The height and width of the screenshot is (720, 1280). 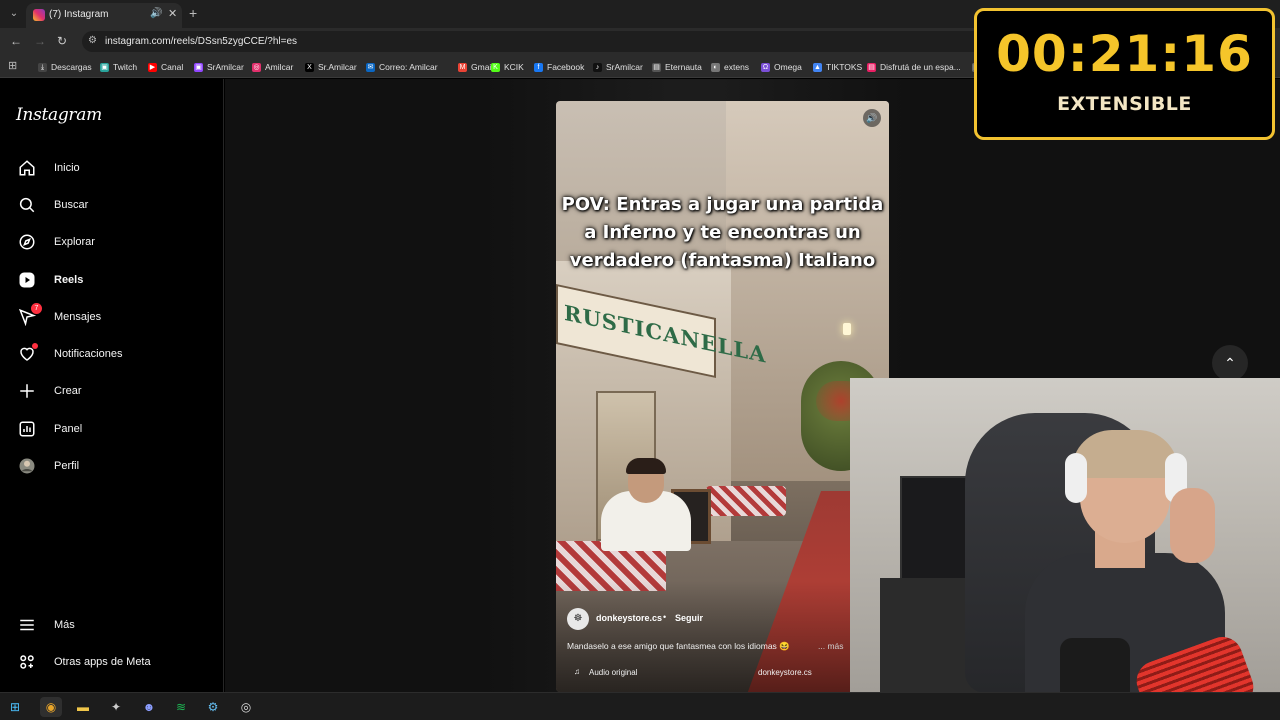 What do you see at coordinates (112, 242) in the screenshot?
I see `sidebar-item-explorar: Explorar` at bounding box center [112, 242].